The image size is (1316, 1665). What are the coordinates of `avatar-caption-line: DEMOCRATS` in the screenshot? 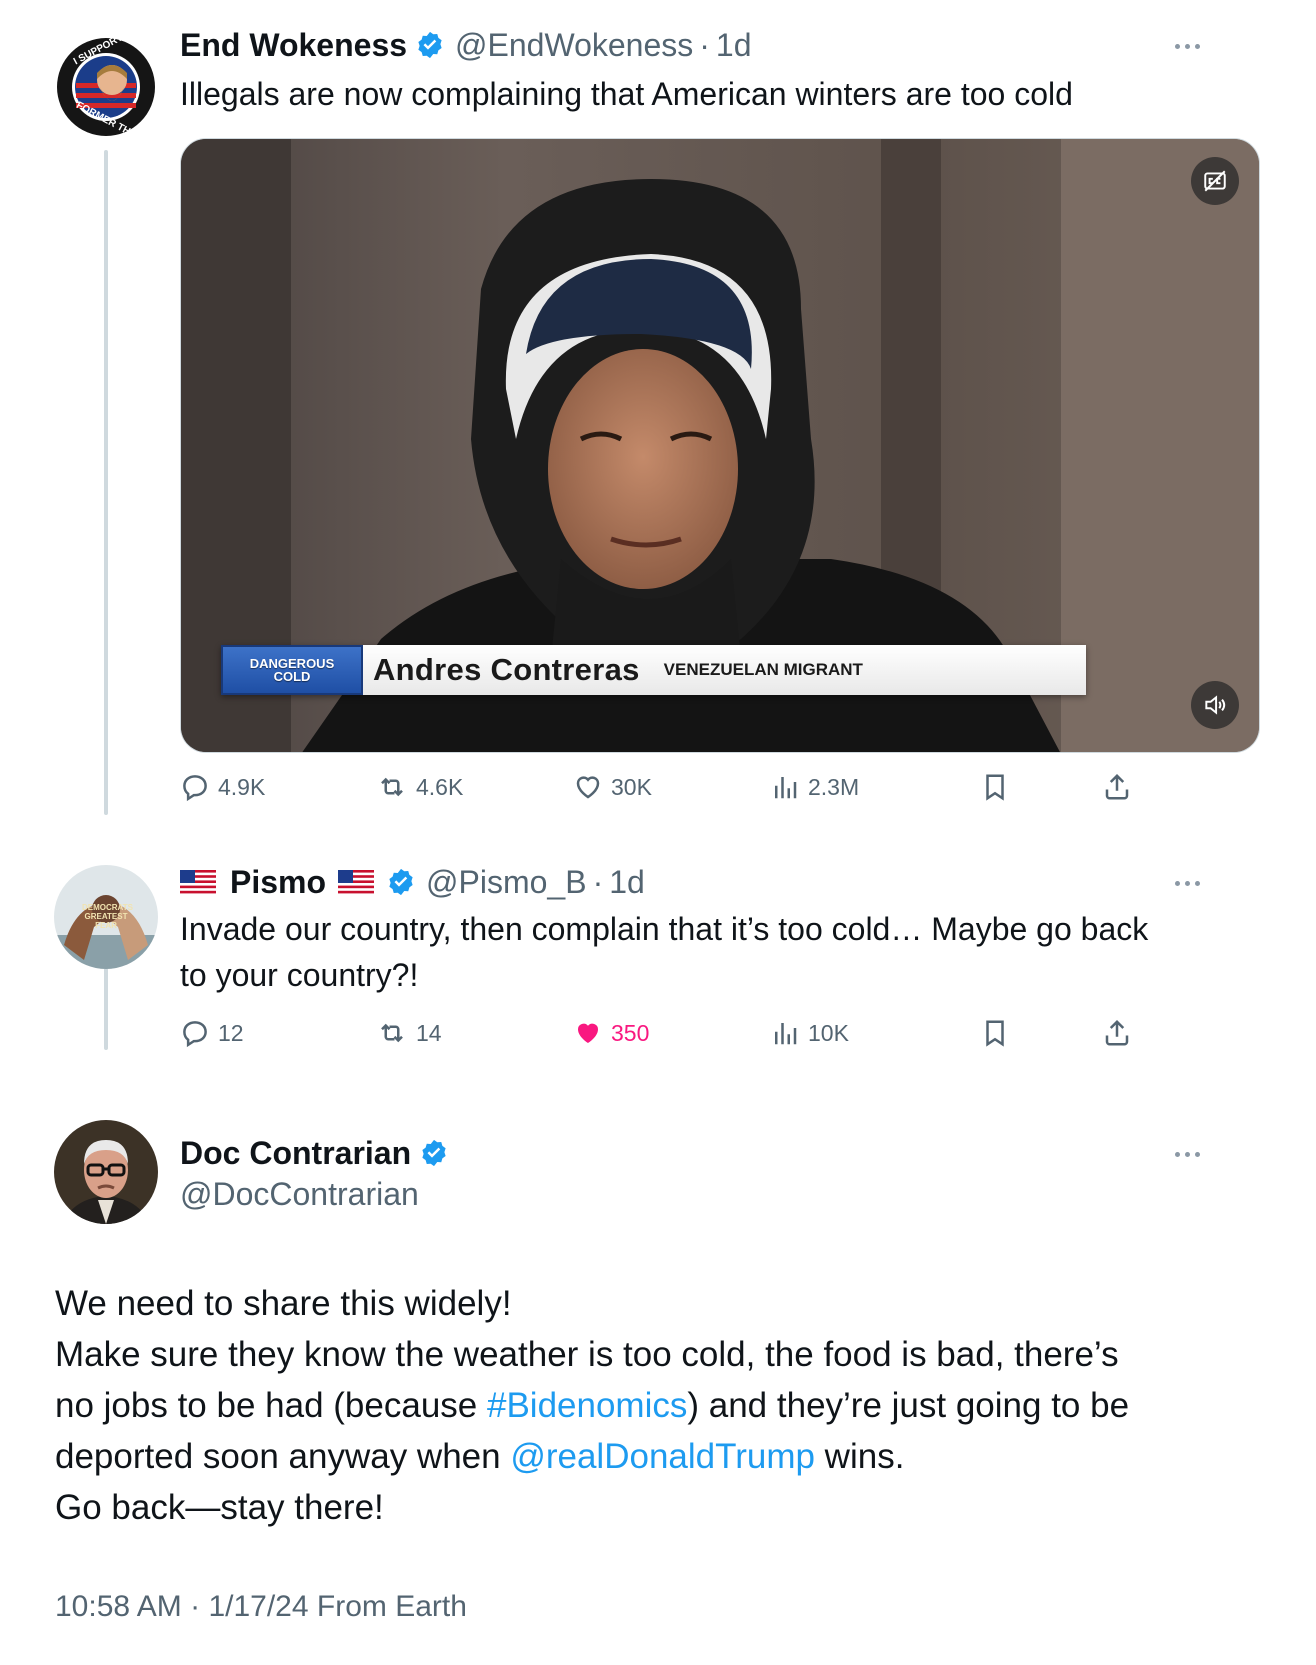 It's located at (107, 907).